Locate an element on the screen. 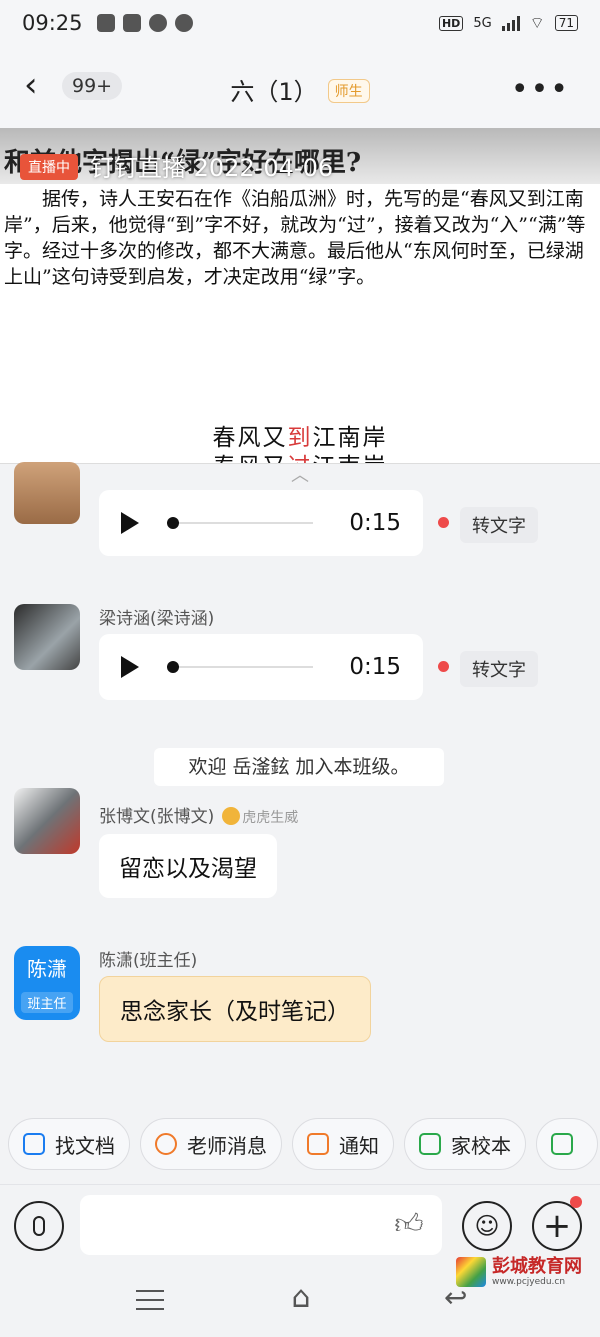 Image resolution: width=600 pixels, height=1337 pixels. poem-line: 春风又到江南岸 is located at coordinates (300, 438).